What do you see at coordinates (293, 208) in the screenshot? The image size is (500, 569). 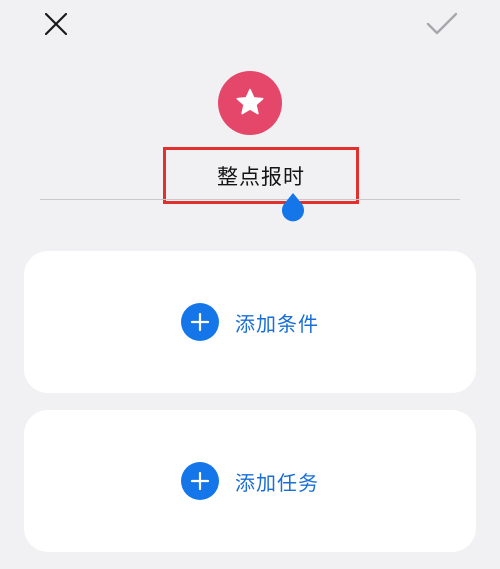 I see `text-cursor-handle` at bounding box center [293, 208].